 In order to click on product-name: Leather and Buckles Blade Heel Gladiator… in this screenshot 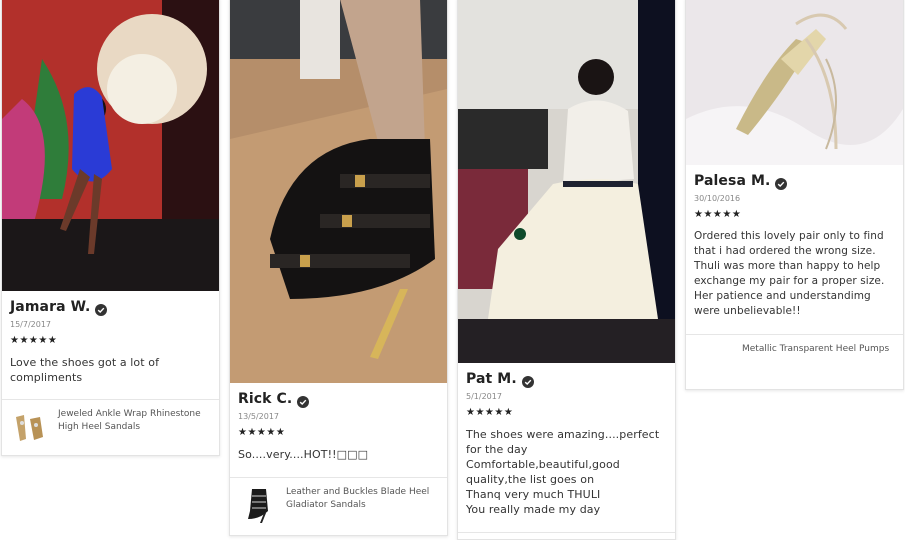, I will do `click(366, 499)`.